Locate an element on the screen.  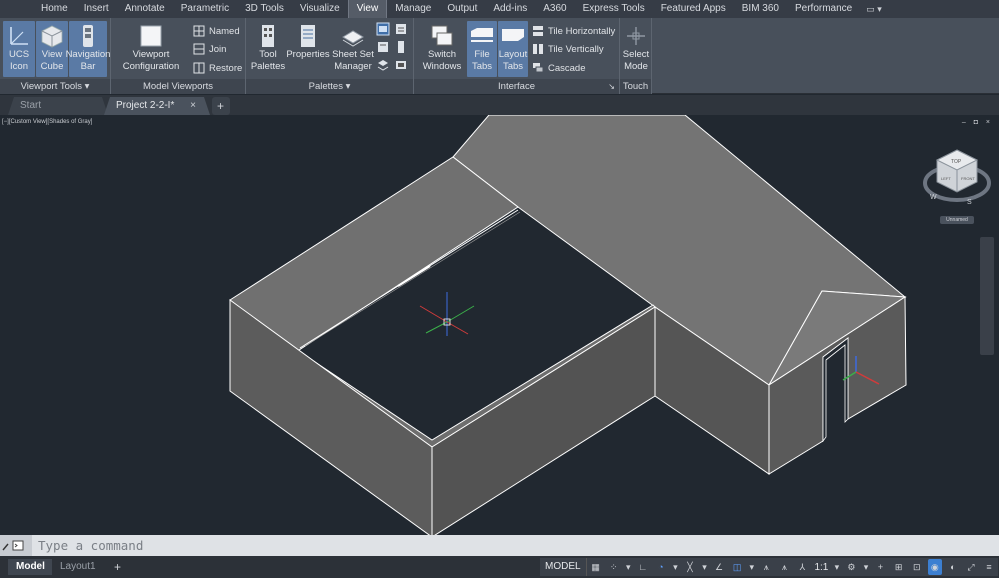
design-center-icon is located at coordinates (383, 29).